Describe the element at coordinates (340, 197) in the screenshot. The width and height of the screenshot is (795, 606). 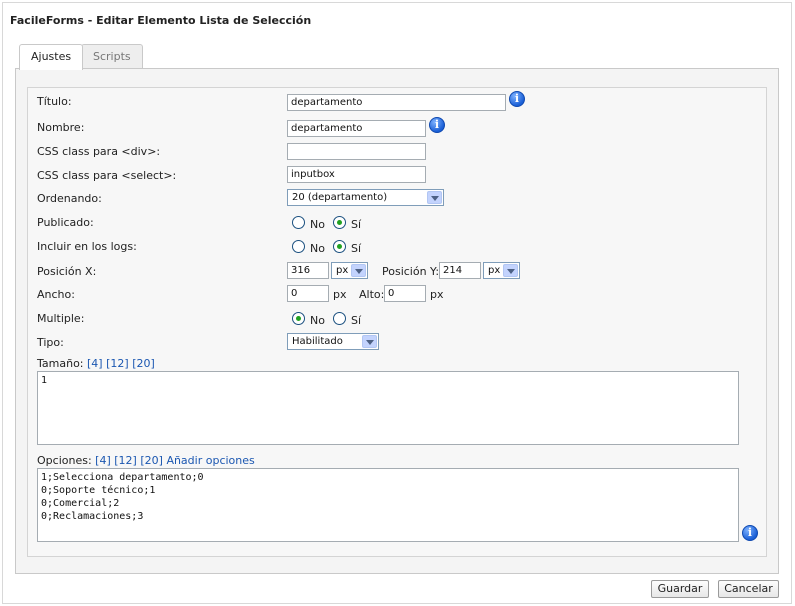
I see `ordenando-value: 20 (departamento)` at that location.